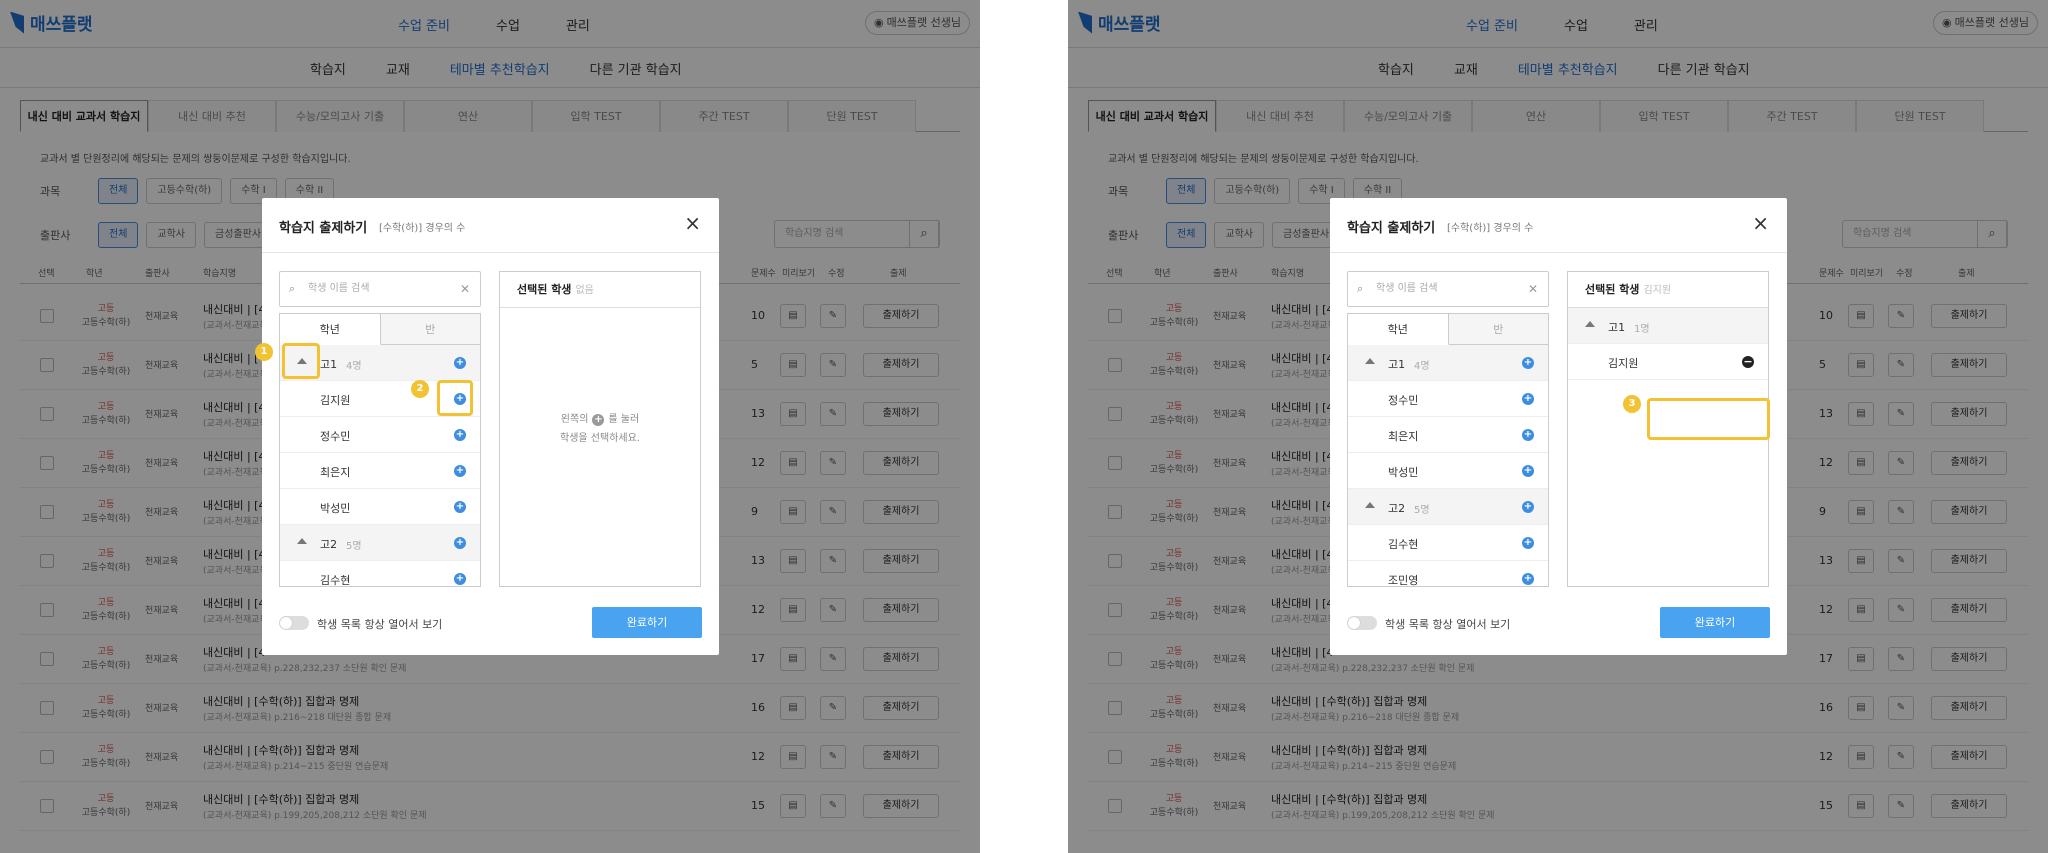 The width and height of the screenshot is (2048, 853). Describe the element at coordinates (1448, 363) in the screenshot. I see `grade-group-row: 고1 4명 +` at that location.